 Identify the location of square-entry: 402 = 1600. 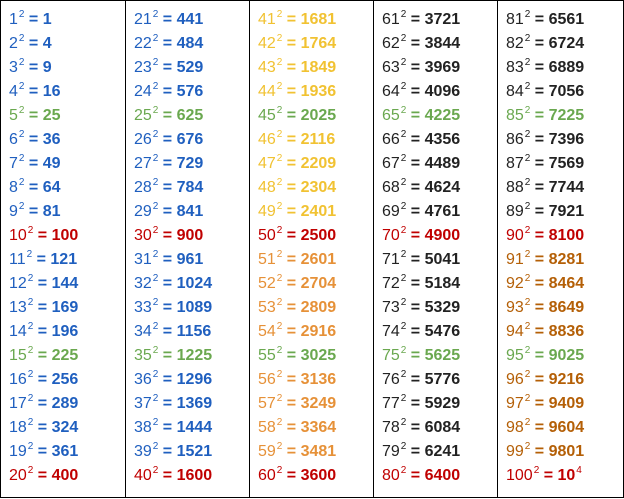
(173, 476).